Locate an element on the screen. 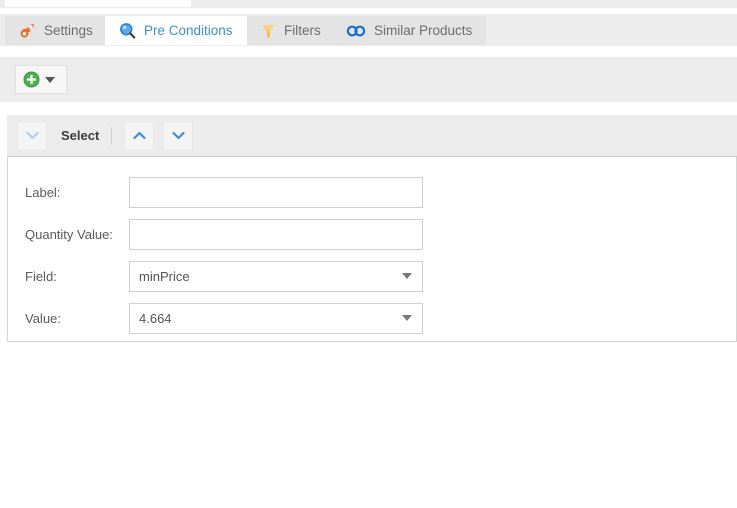 This screenshot has width=737, height=508. form-row-quantity-value: Quantity Value: is located at coordinates (372, 234).